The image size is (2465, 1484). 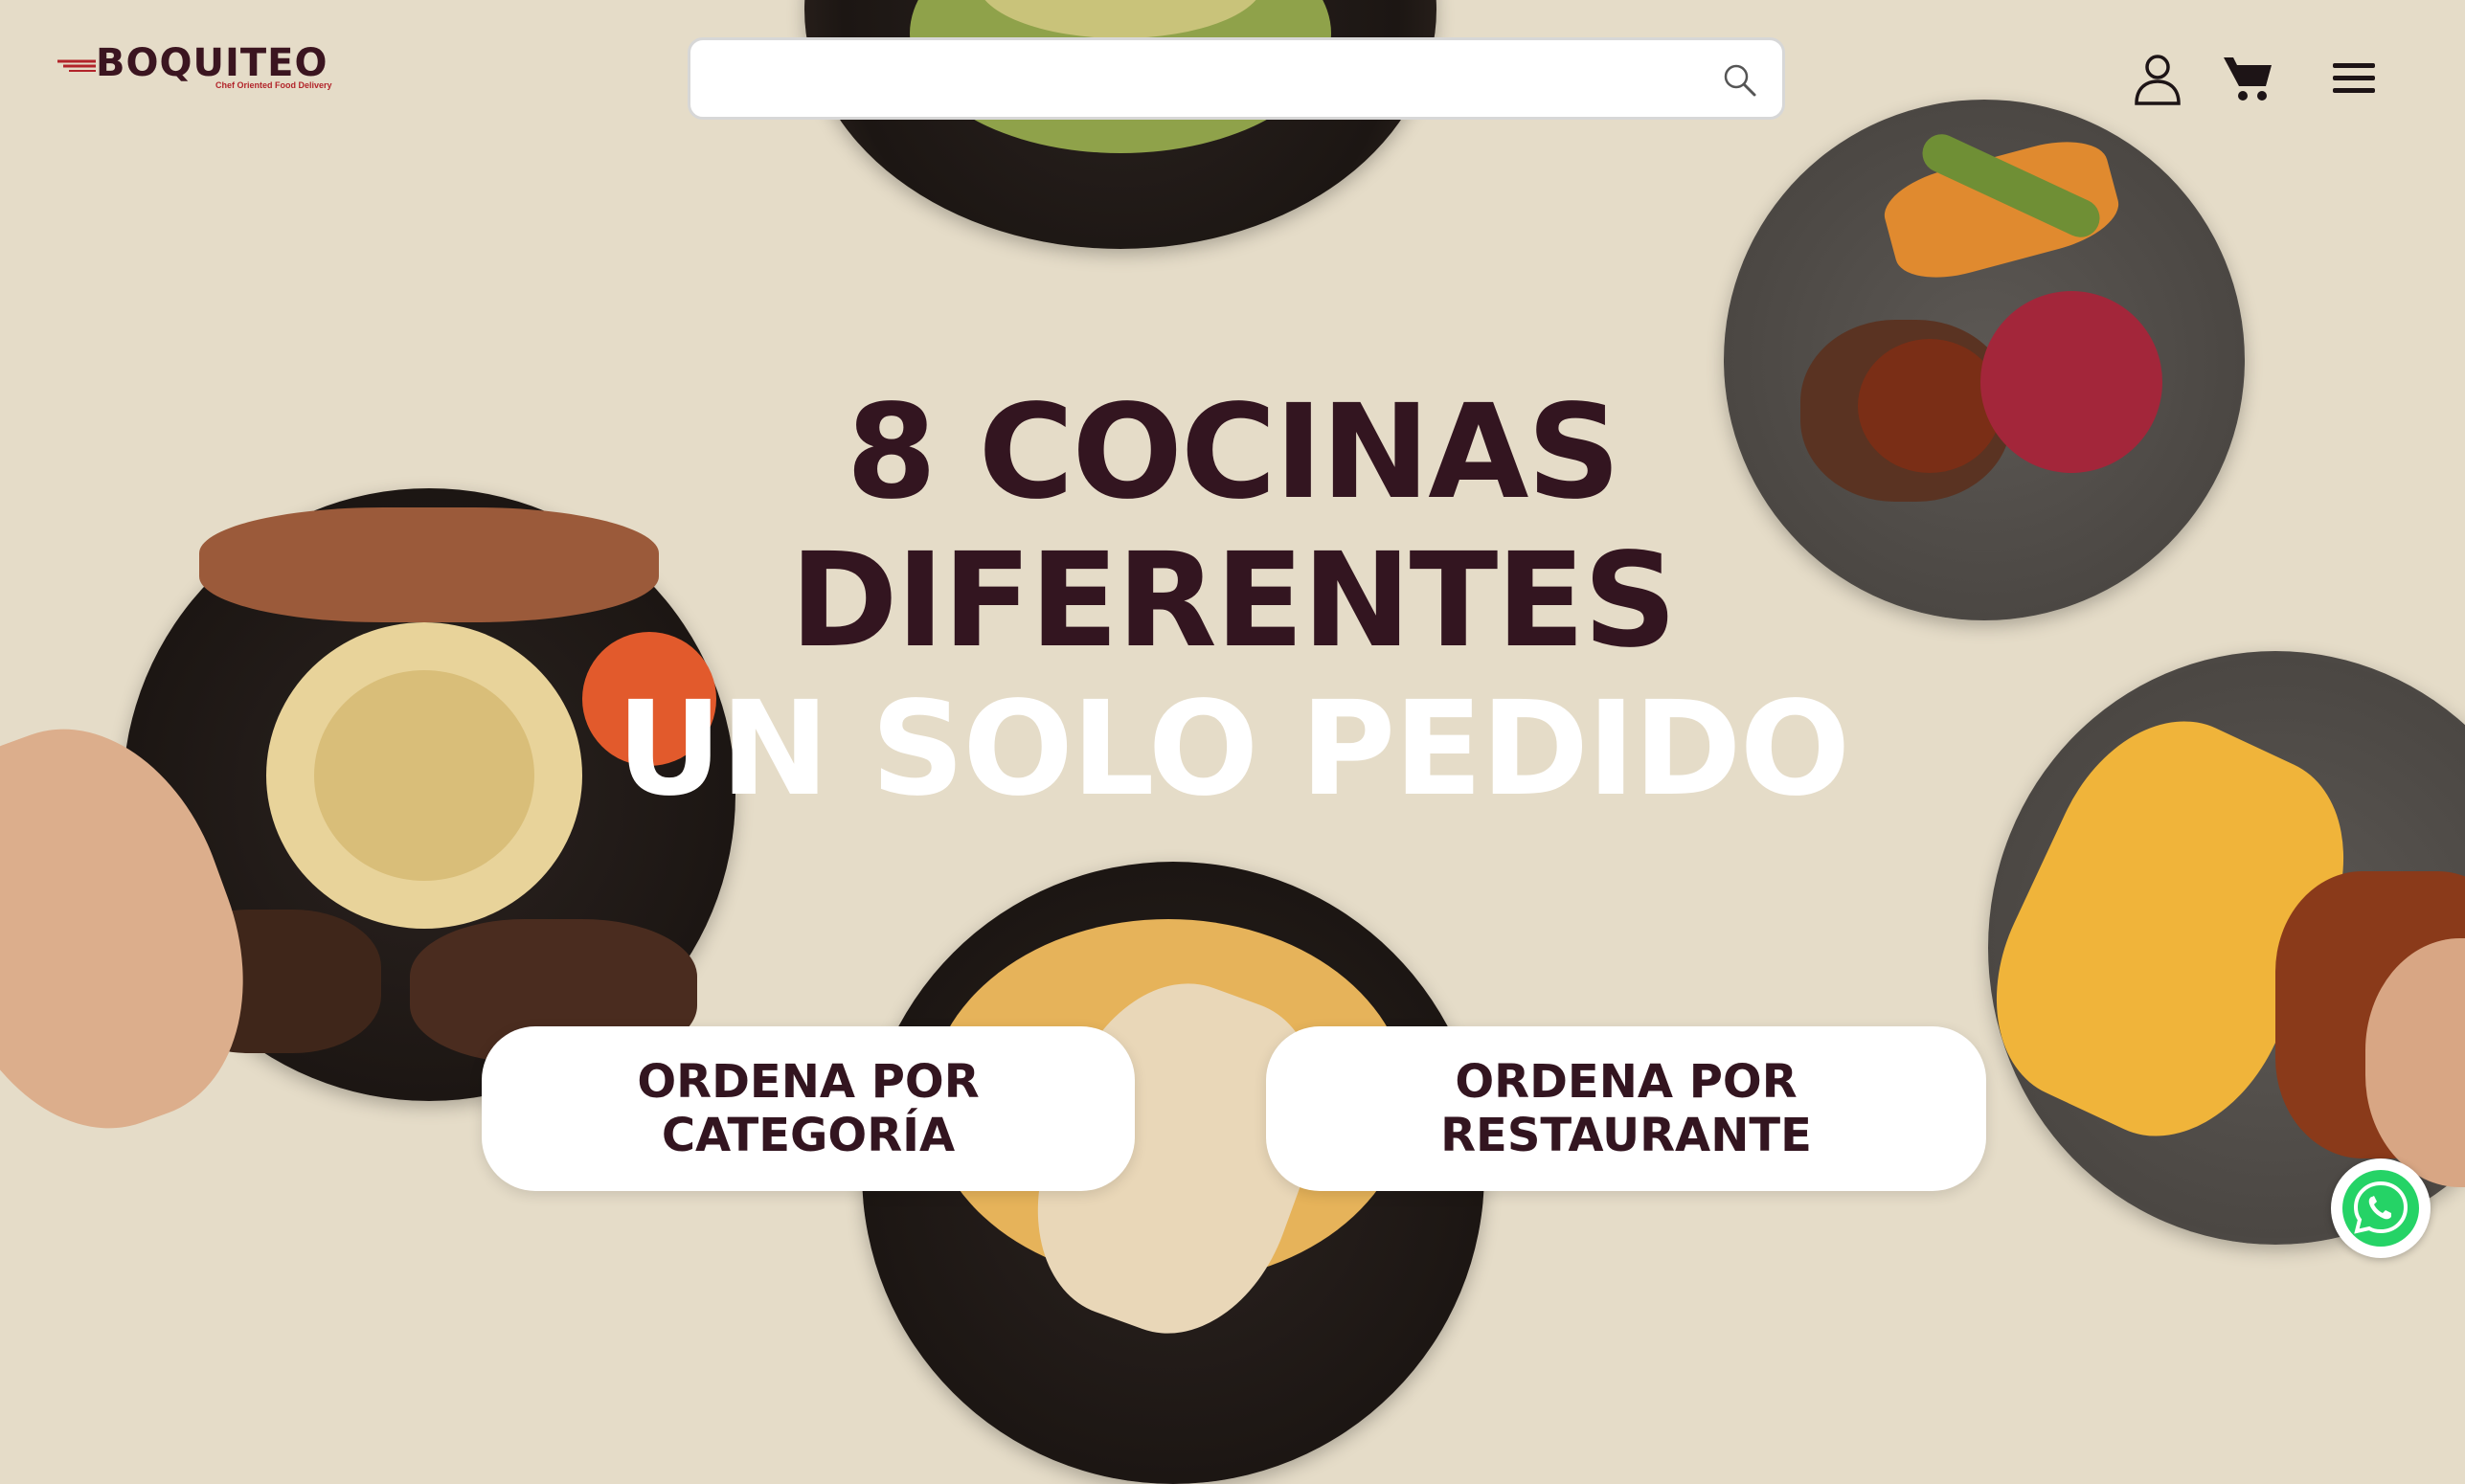 I want to click on hero-line-3: UN SOLO PEDIDO, so click(x=1233, y=749).